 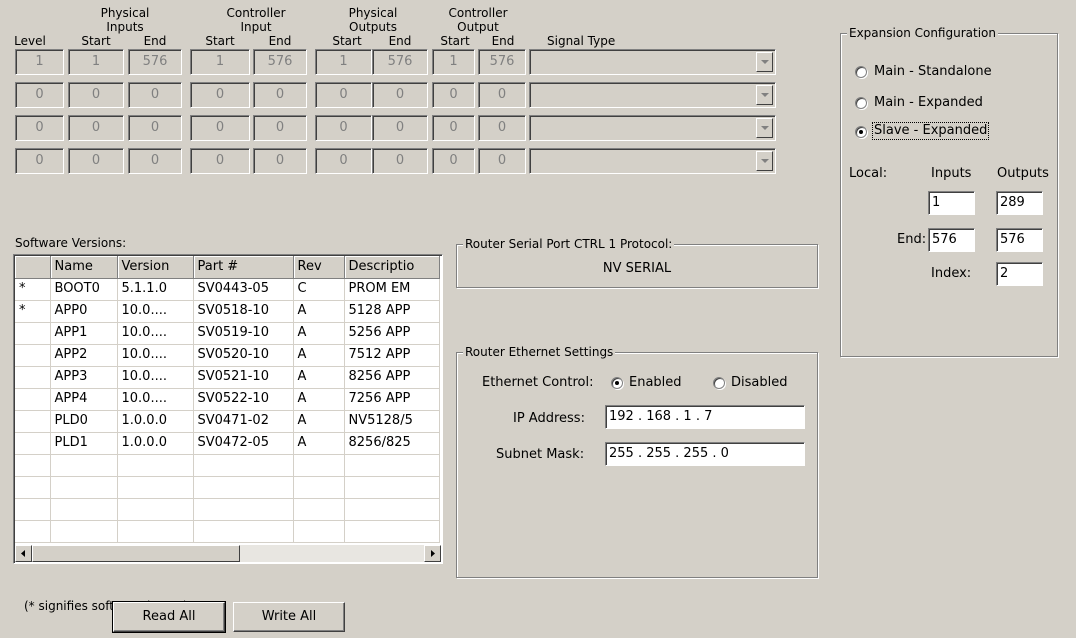 I want to click on end-outputs-field: 576, so click(x=1019, y=240).